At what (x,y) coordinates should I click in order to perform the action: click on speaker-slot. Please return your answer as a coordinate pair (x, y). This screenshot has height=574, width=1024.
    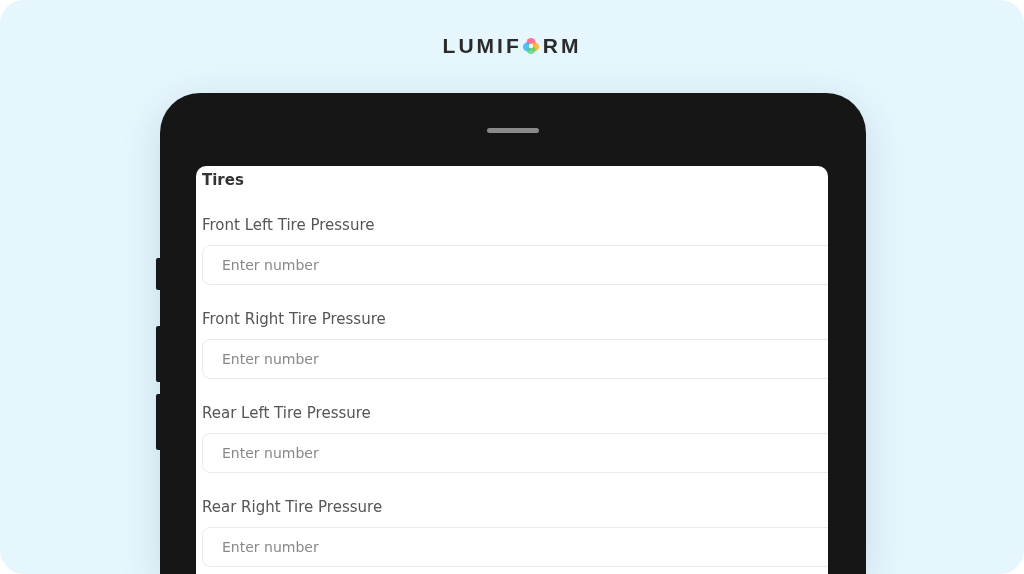
    Looking at the image, I should click on (513, 130).